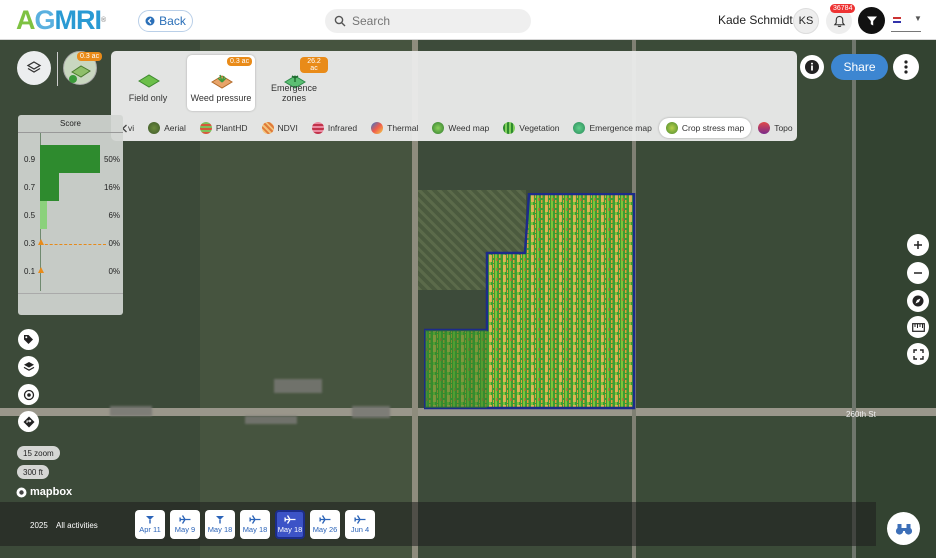 This screenshot has height=558, width=936. I want to click on filter-button, so click(871, 20).